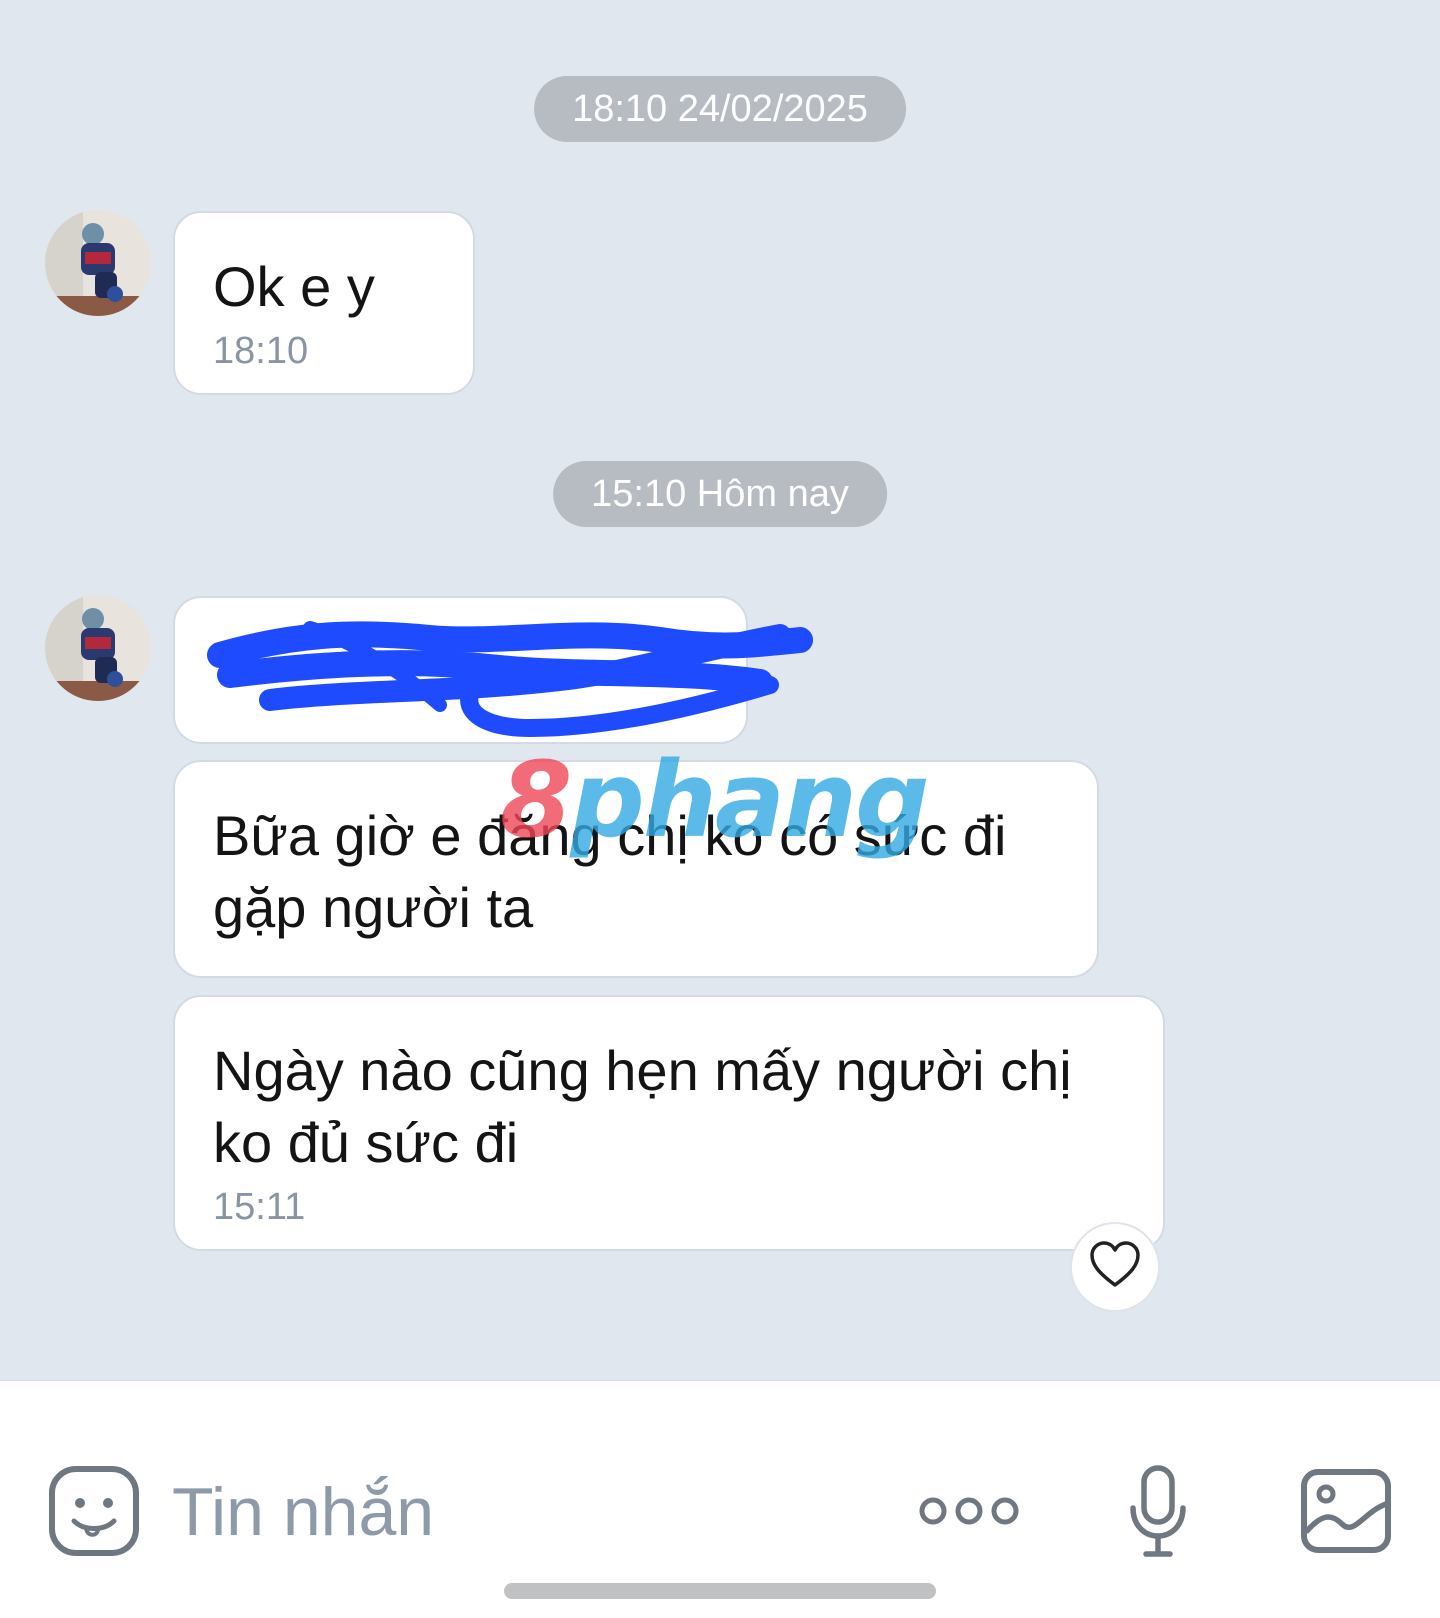 This screenshot has height=1618, width=1440. Describe the element at coordinates (720, 109) in the screenshot. I see `date-separator: 18:10 24/02/2025` at that location.